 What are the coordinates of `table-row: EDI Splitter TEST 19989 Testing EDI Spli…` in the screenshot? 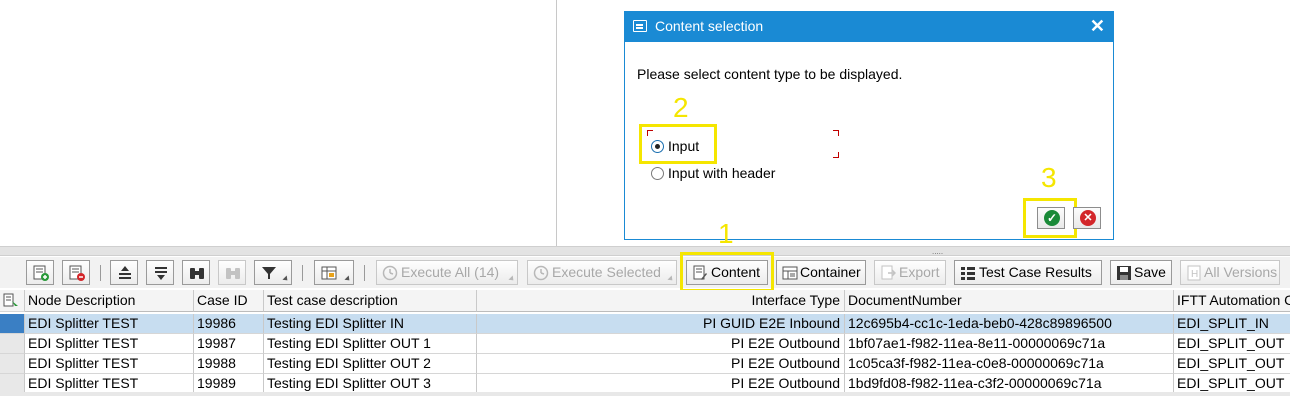 It's located at (645, 384).